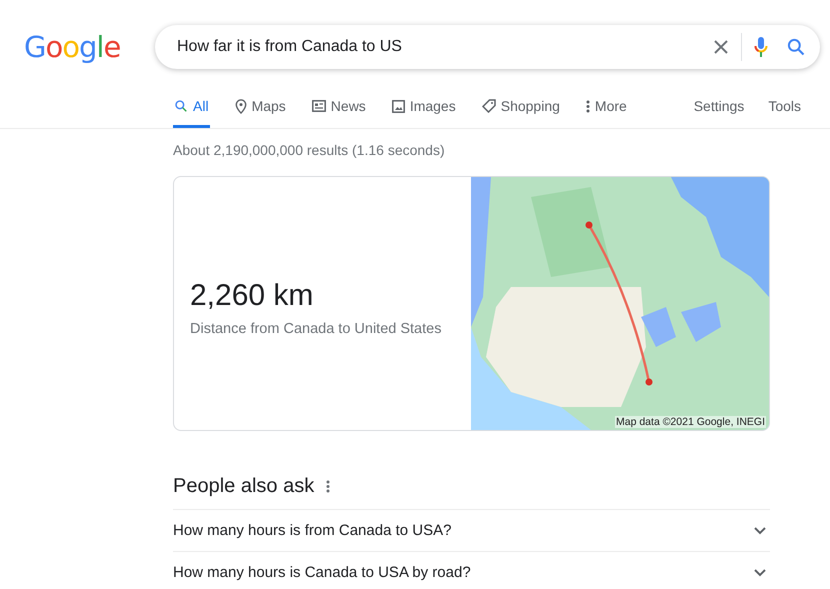 The image size is (830, 589). What do you see at coordinates (319, 106) in the screenshot?
I see `newspaper-icon` at bounding box center [319, 106].